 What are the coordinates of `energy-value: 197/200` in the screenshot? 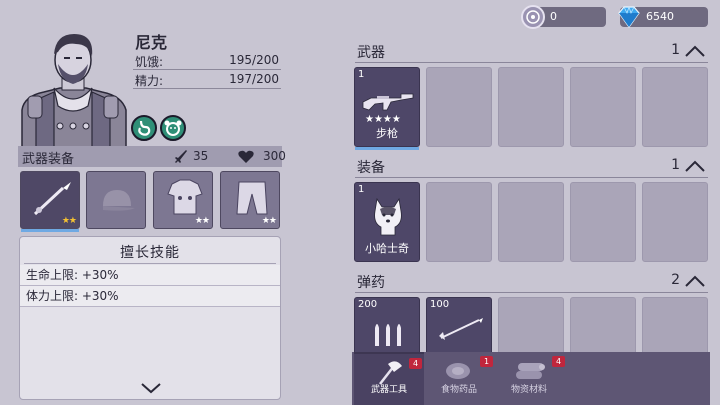 It's located at (254, 79).